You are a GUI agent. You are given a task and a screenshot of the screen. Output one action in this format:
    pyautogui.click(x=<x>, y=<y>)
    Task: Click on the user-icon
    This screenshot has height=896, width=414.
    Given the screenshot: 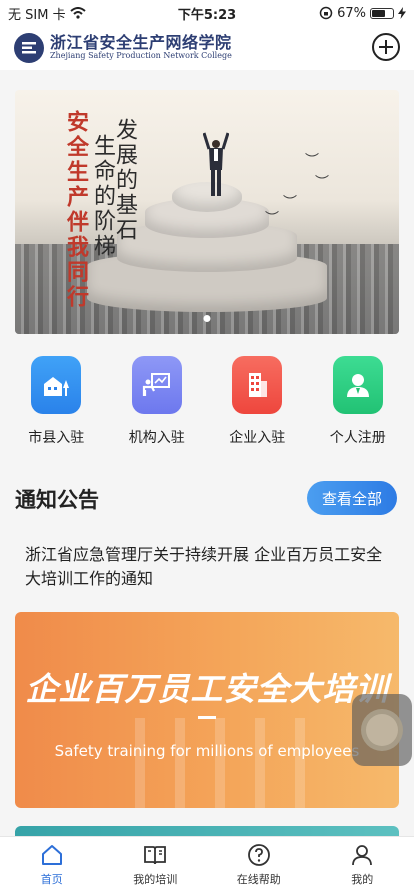 What is the action you would take?
    pyautogui.click(x=362, y=855)
    